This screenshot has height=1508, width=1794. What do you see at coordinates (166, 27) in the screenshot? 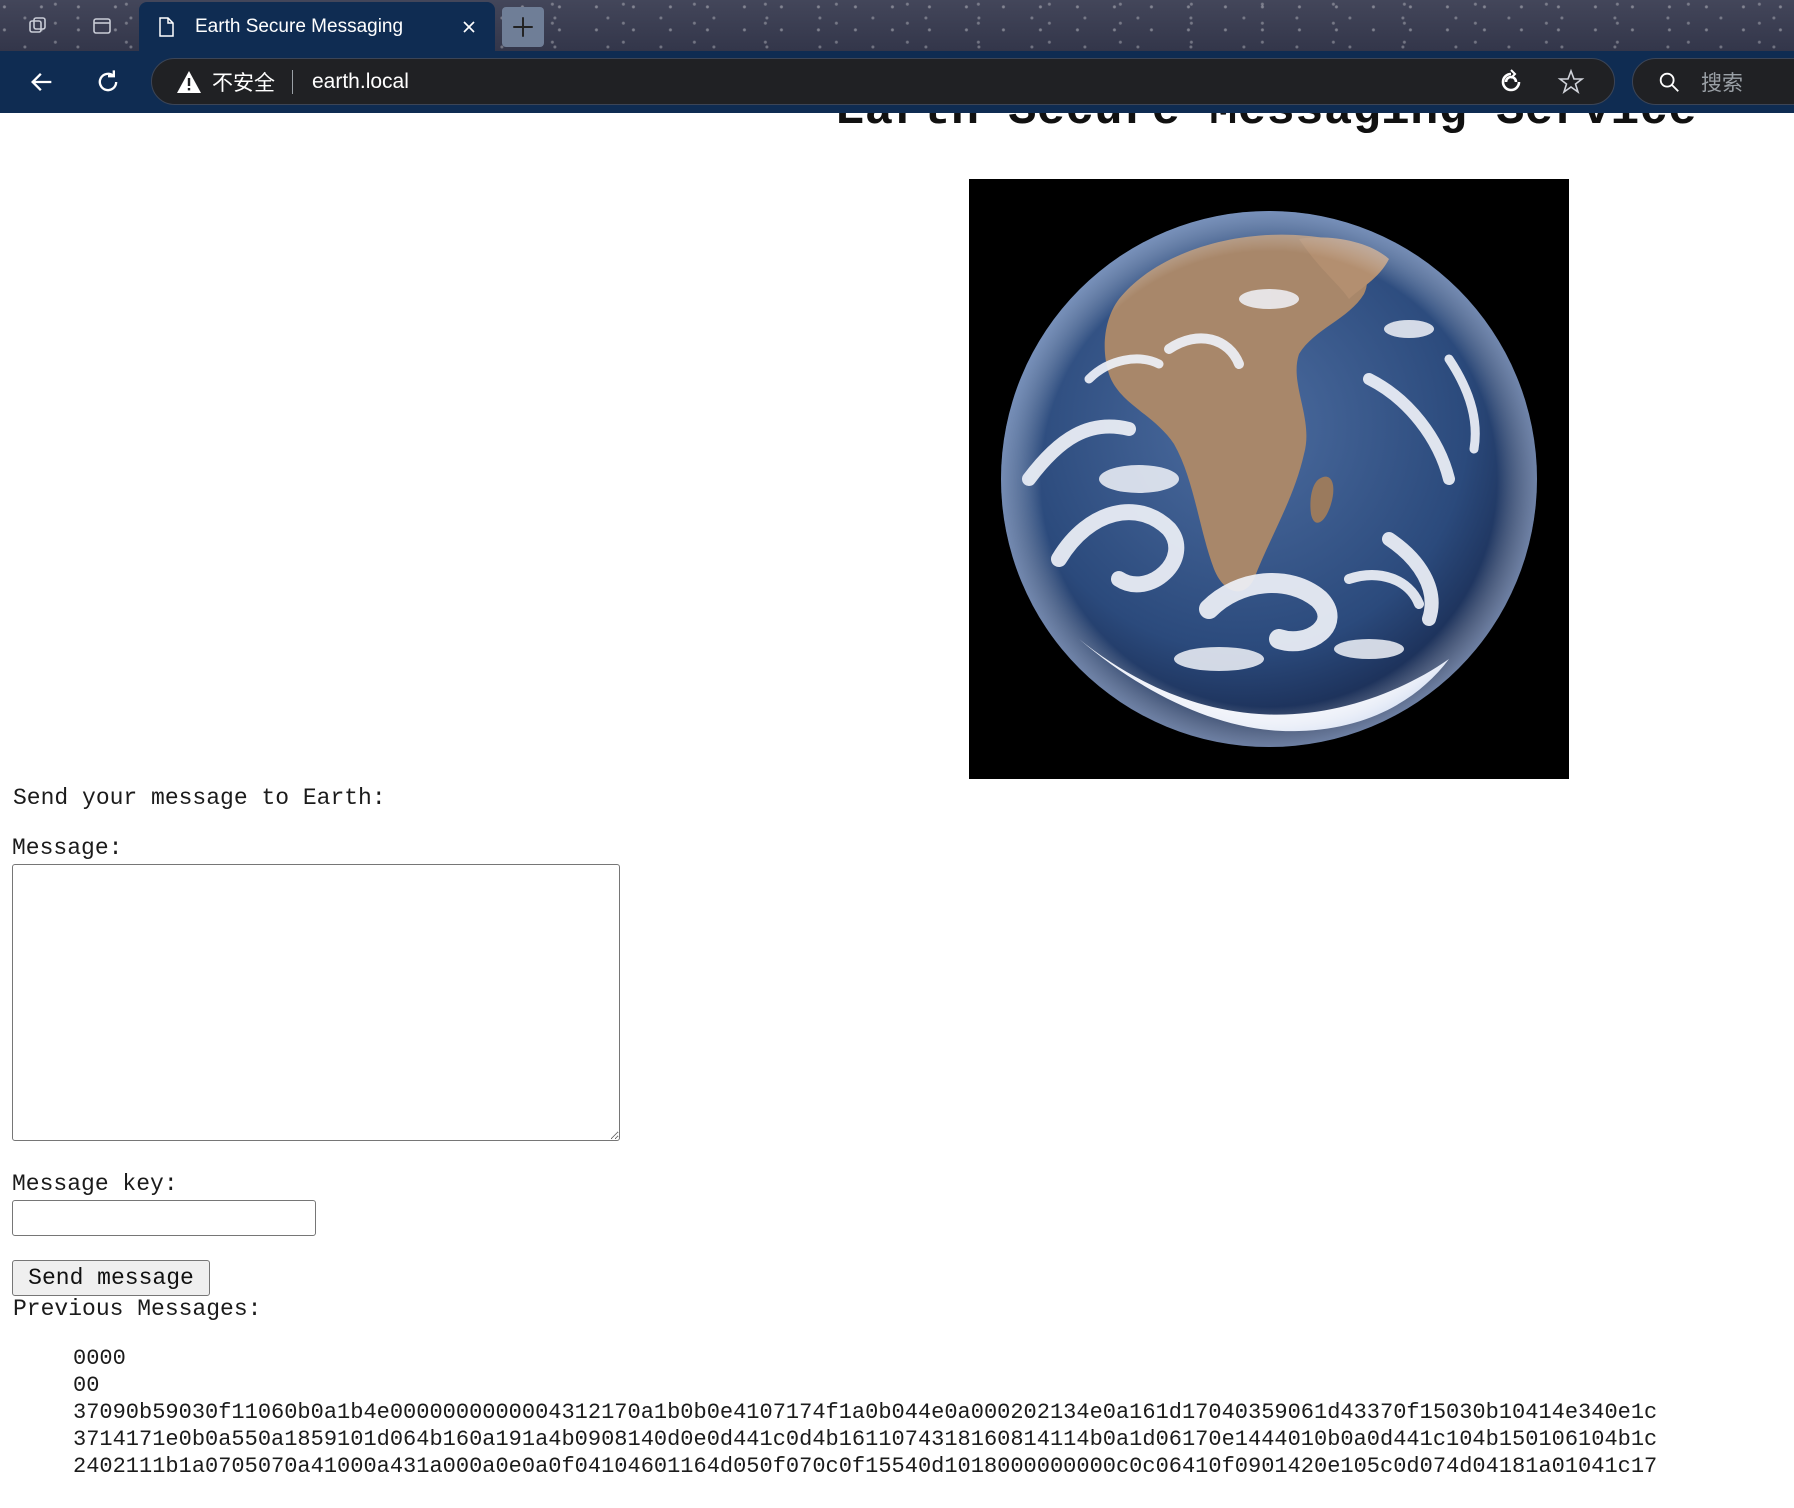
I see `page-icon` at bounding box center [166, 27].